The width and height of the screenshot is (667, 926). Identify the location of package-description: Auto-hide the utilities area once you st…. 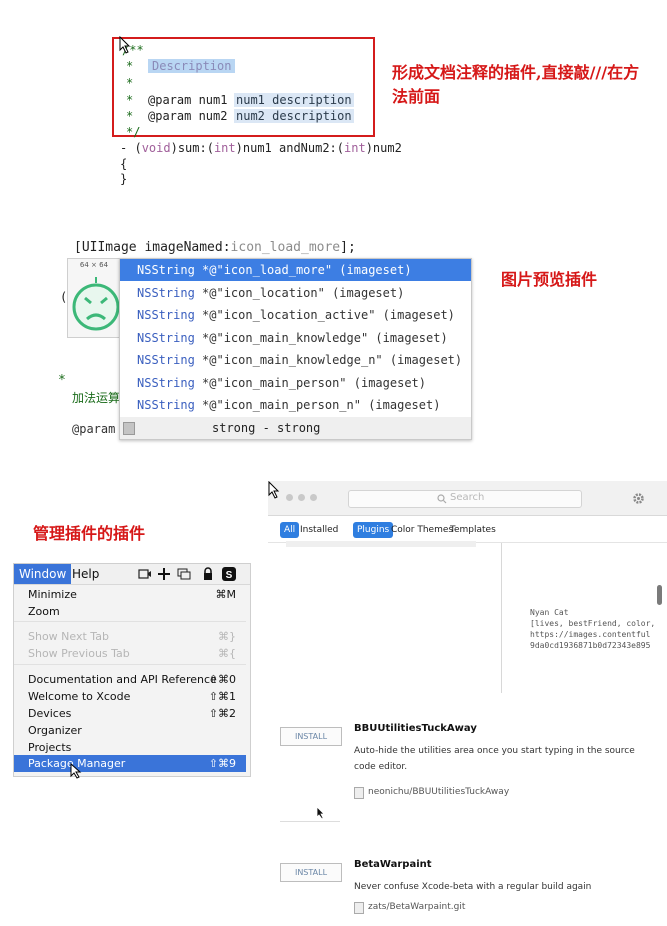
(494, 759).